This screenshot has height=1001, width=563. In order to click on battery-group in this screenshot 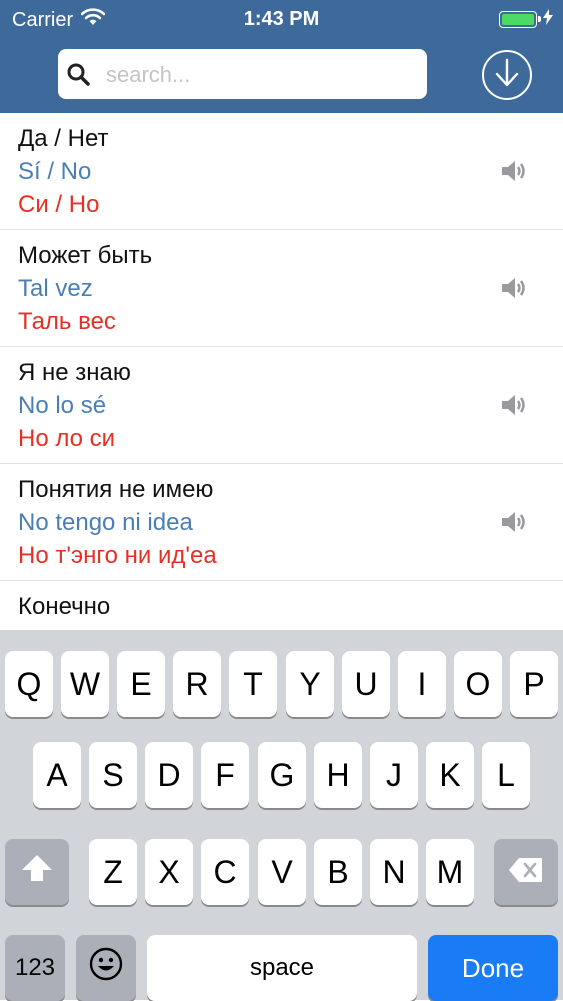, I will do `click(526, 19)`.